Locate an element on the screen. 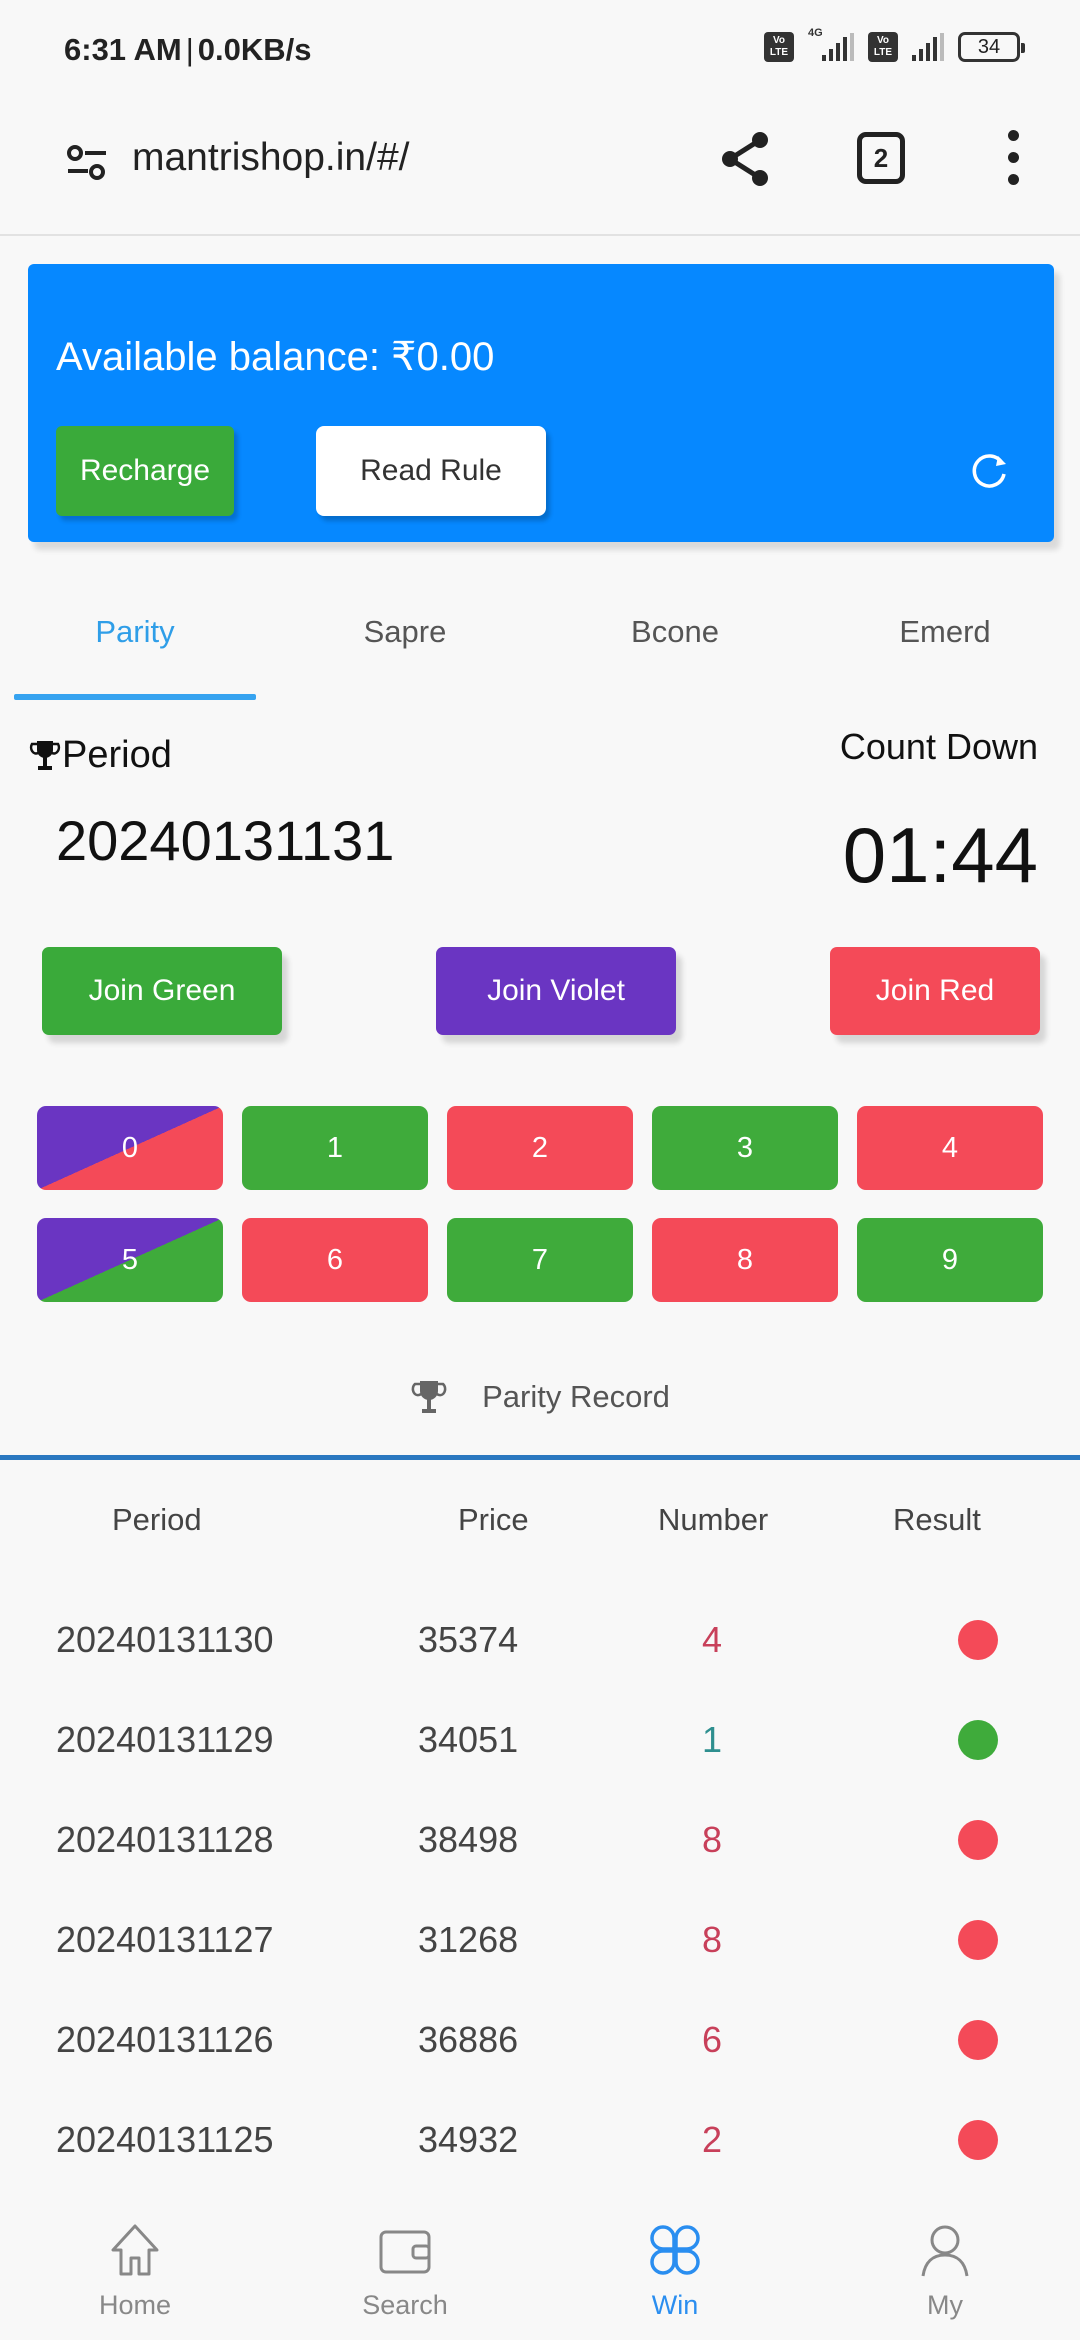 Image resolution: width=1080 pixels, height=2340 pixels. record-price: 35374 is located at coordinates (468, 1639).